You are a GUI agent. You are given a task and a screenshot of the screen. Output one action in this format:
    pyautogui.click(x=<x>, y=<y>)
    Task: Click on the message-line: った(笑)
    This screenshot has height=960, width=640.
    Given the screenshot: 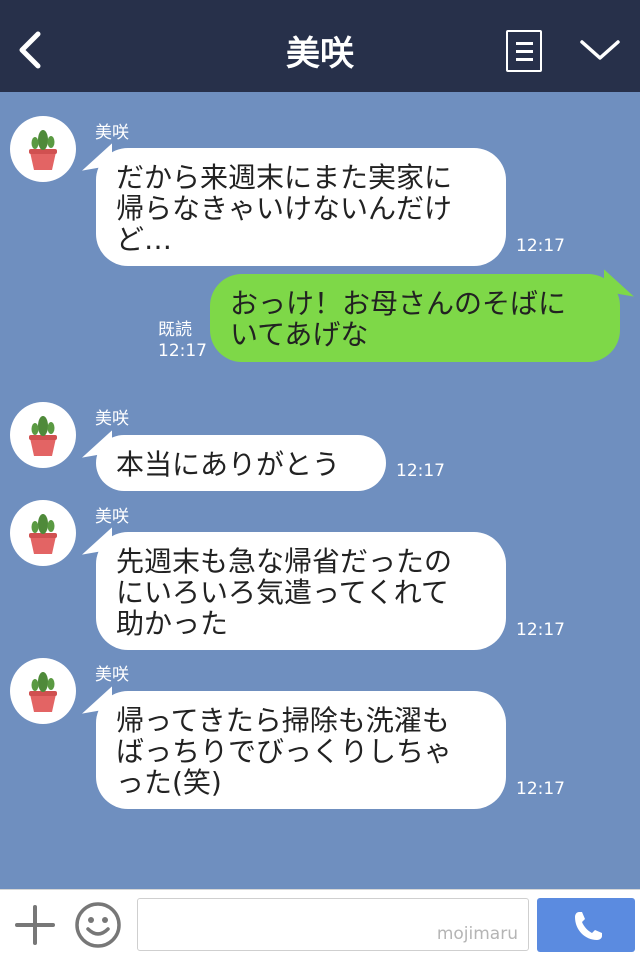 What is the action you would take?
    pyautogui.click(x=169, y=782)
    